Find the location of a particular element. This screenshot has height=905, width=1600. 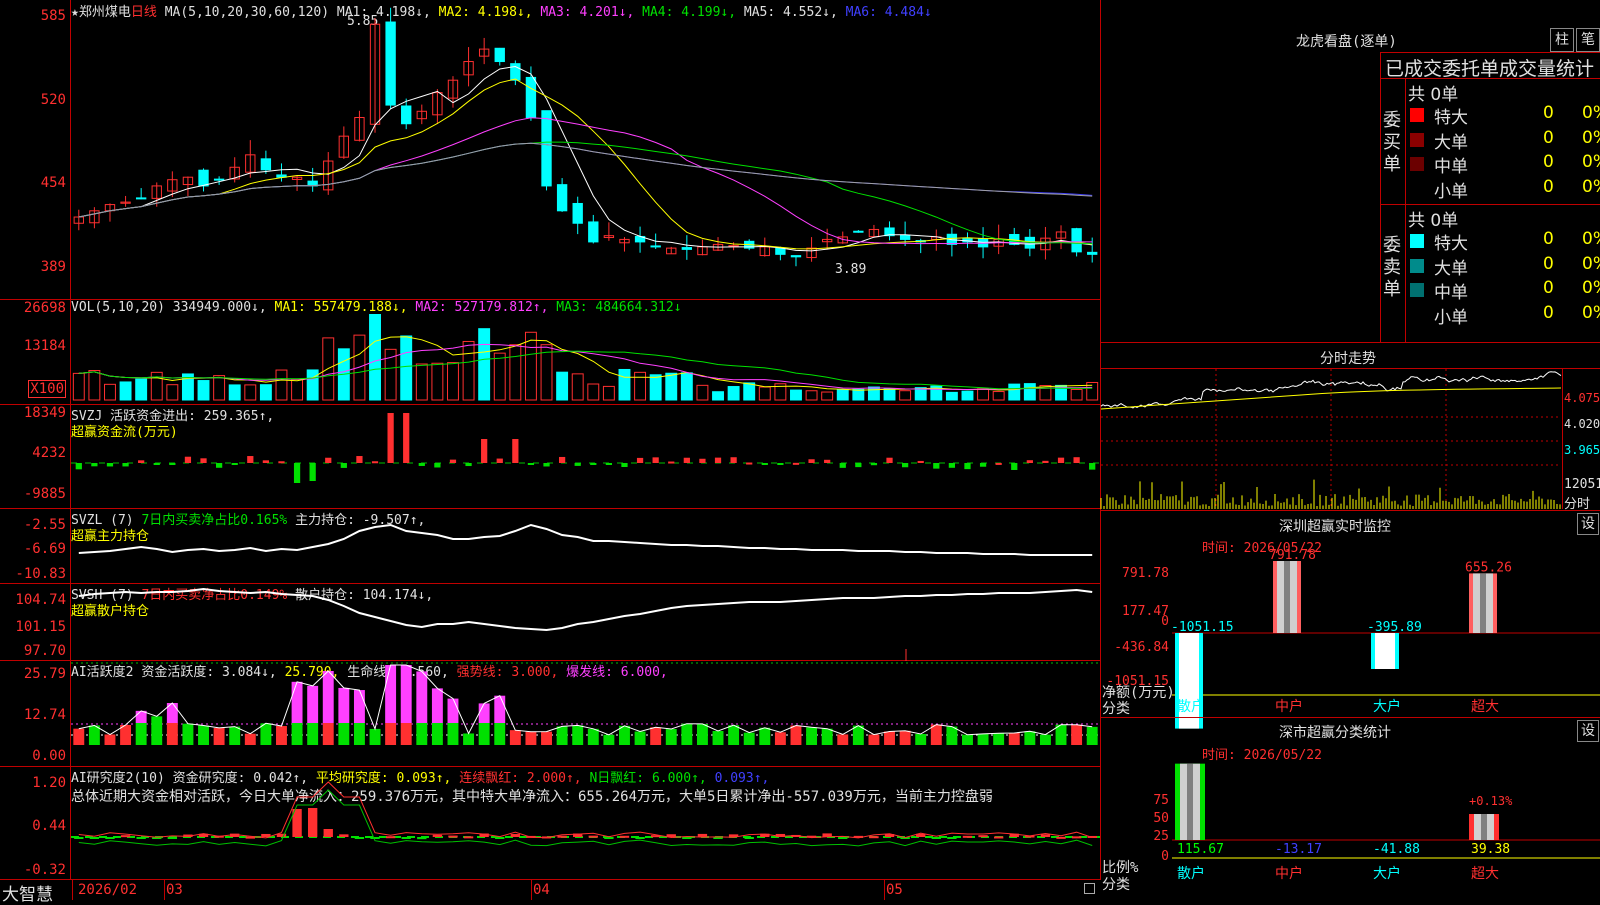

sz-monitor-tick: 0 is located at coordinates (1165, 621).